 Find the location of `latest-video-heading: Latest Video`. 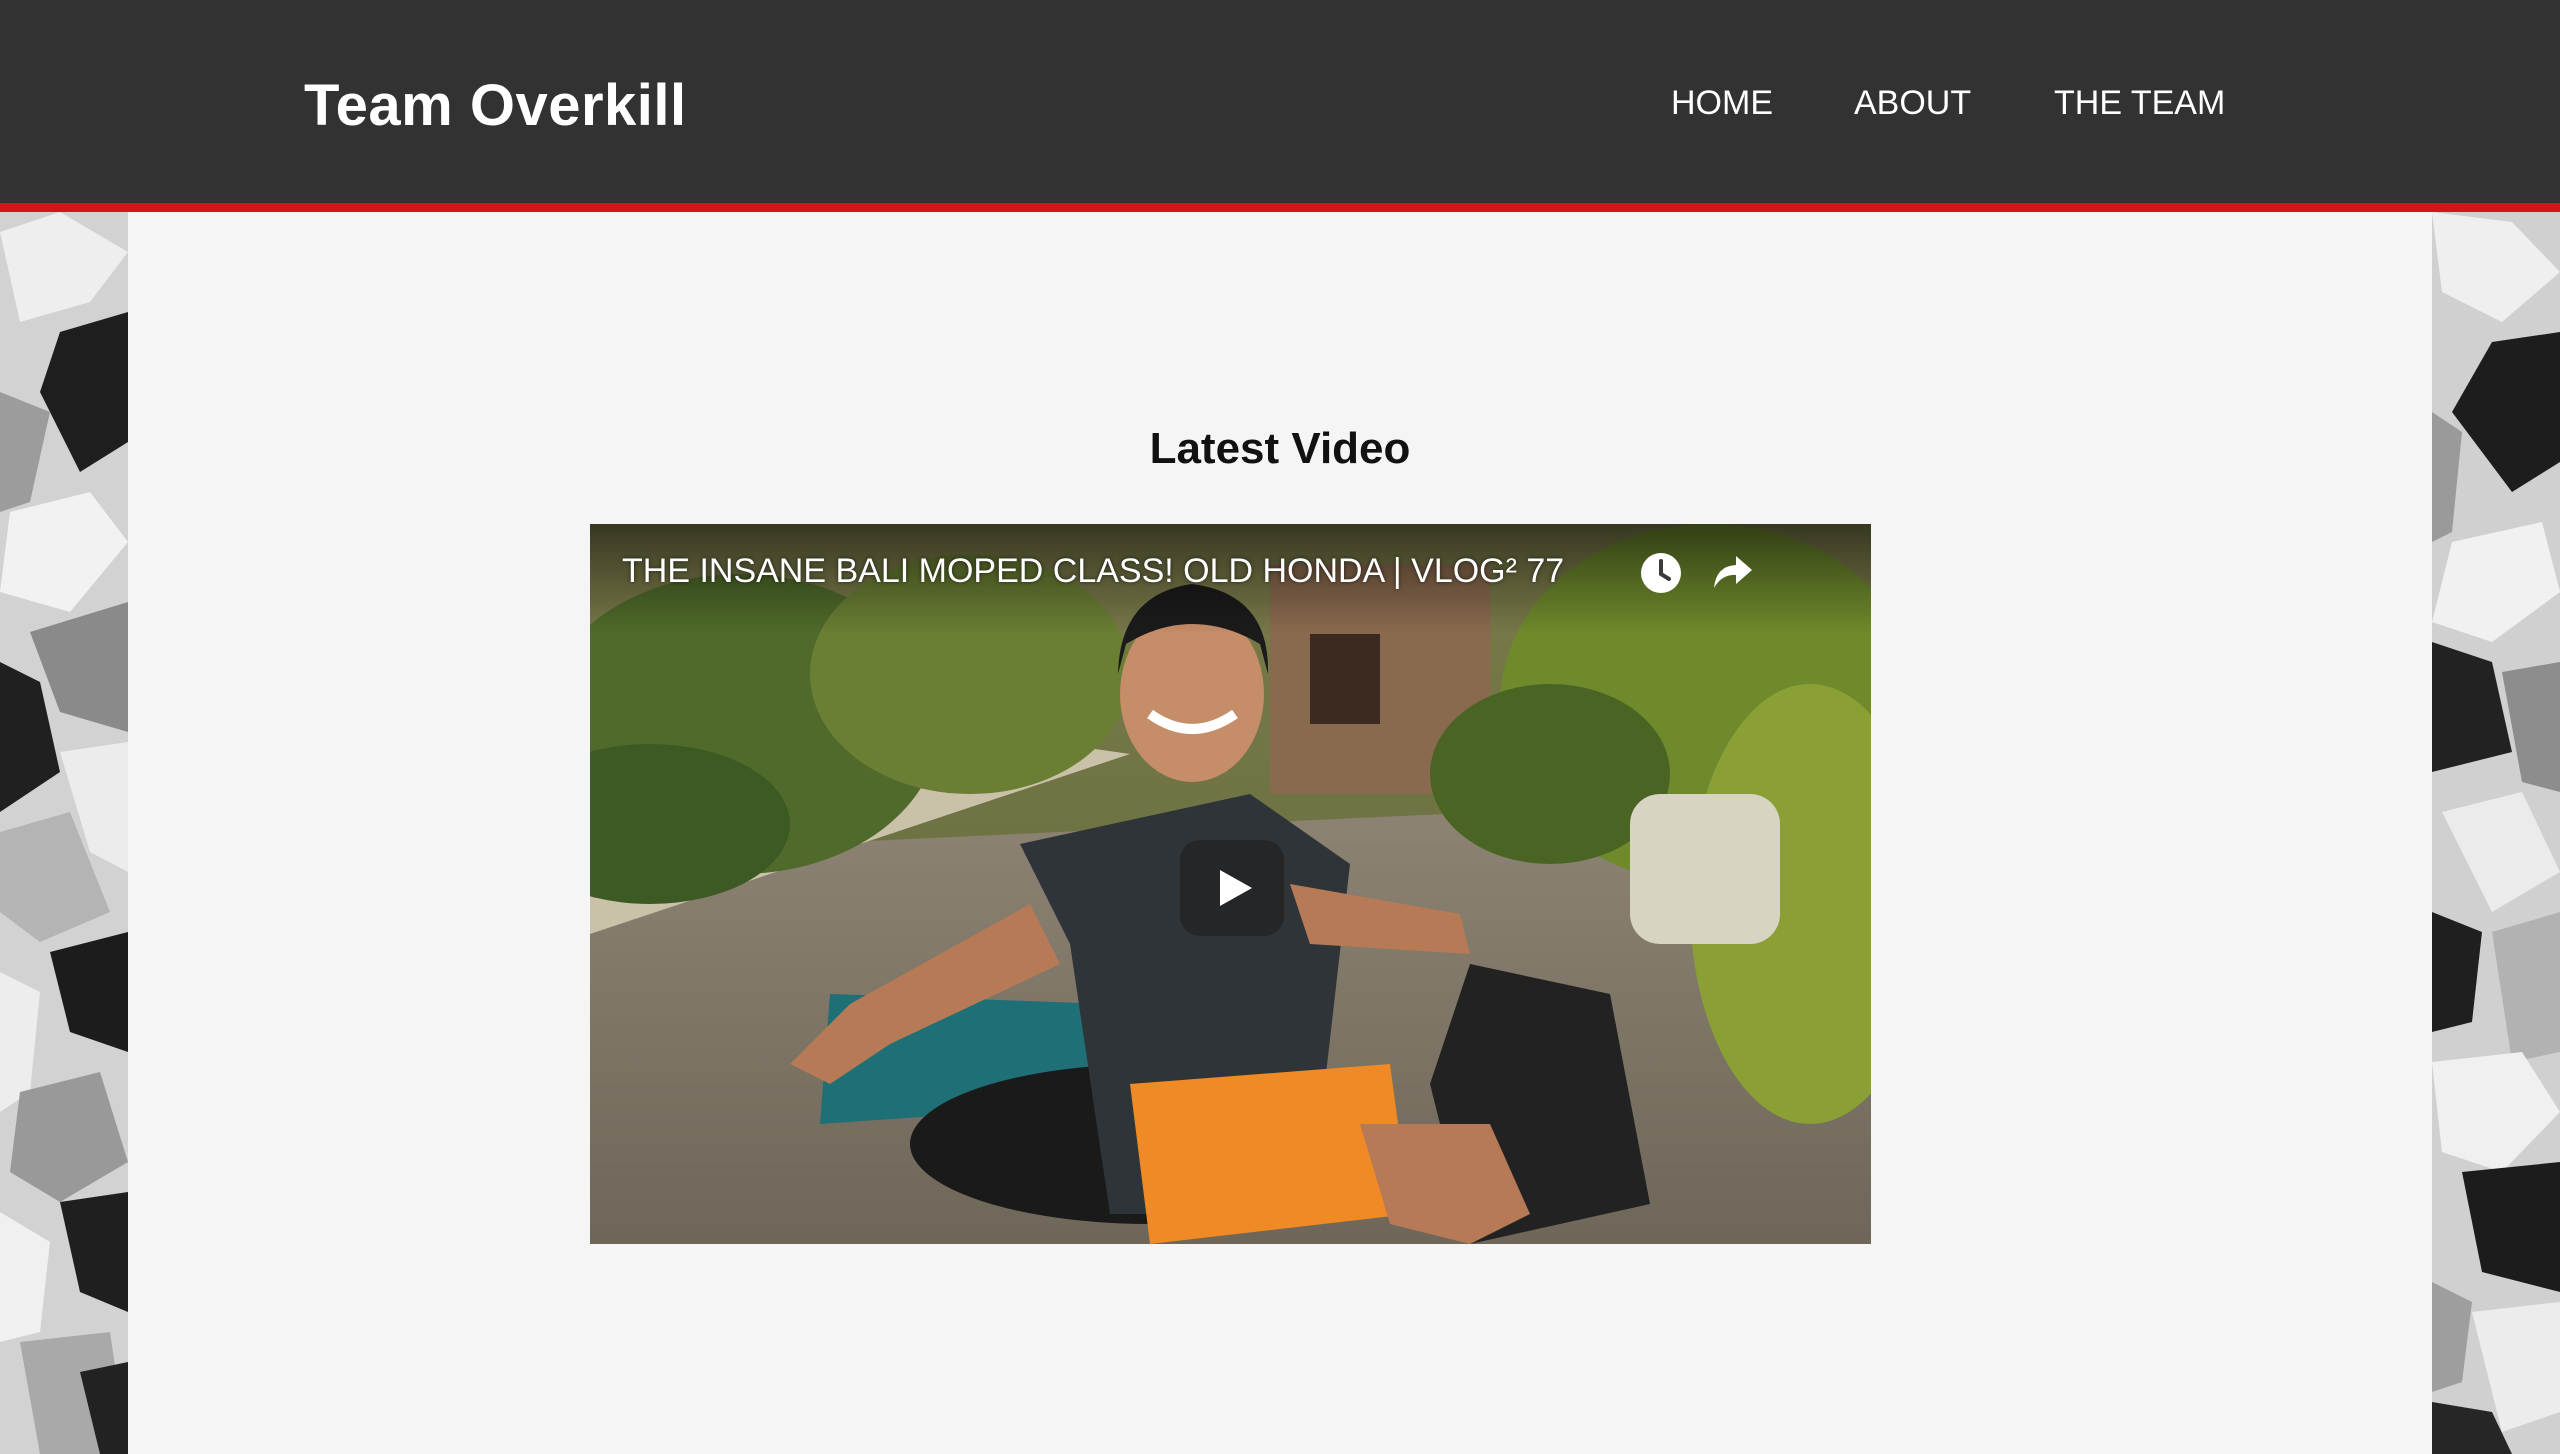

latest-video-heading: Latest Video is located at coordinates (1280, 448).